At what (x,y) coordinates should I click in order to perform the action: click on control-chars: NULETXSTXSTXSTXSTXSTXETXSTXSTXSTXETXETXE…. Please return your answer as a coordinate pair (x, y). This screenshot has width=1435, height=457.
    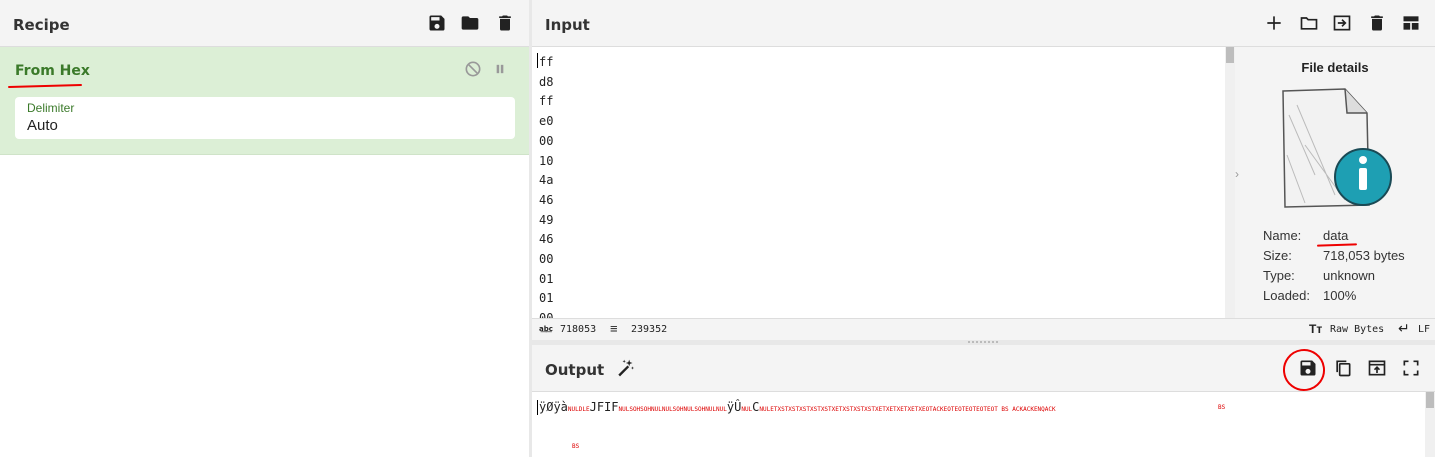
    Looking at the image, I should click on (907, 409).